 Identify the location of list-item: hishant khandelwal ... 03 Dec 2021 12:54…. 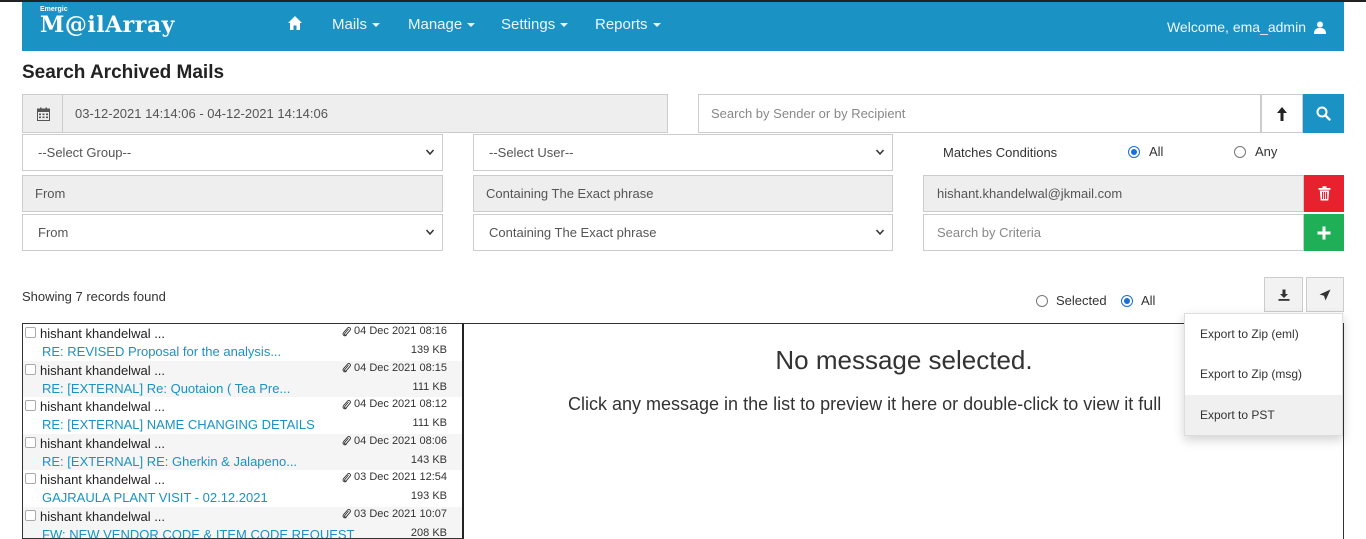
(242, 488).